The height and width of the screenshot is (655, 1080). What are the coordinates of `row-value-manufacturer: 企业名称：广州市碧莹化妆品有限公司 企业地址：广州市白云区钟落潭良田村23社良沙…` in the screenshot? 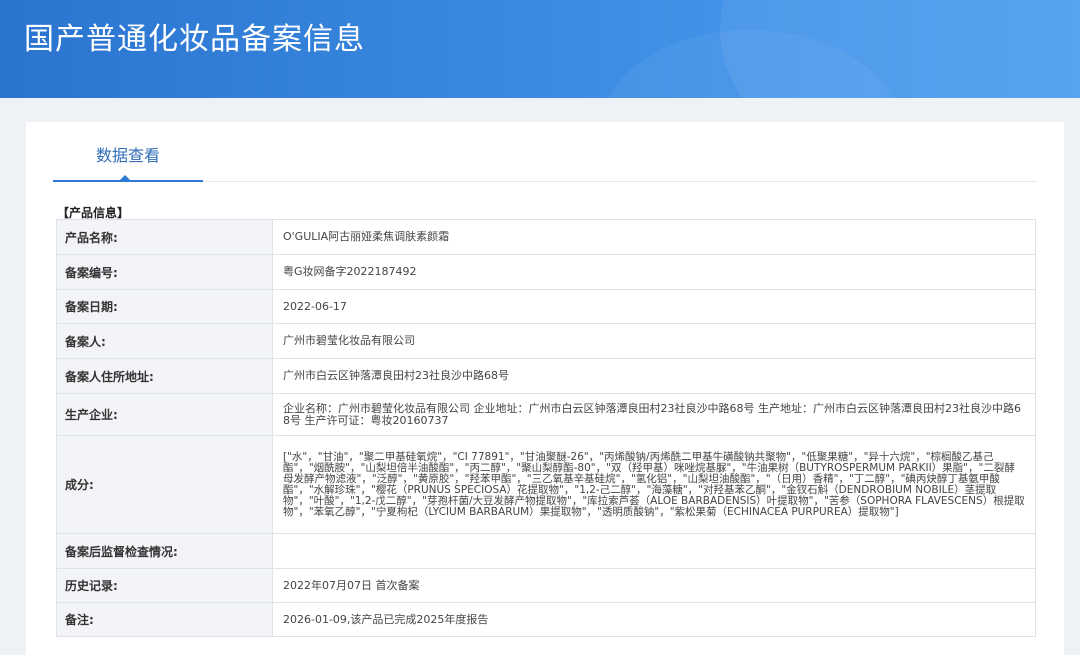 It's located at (654, 414).